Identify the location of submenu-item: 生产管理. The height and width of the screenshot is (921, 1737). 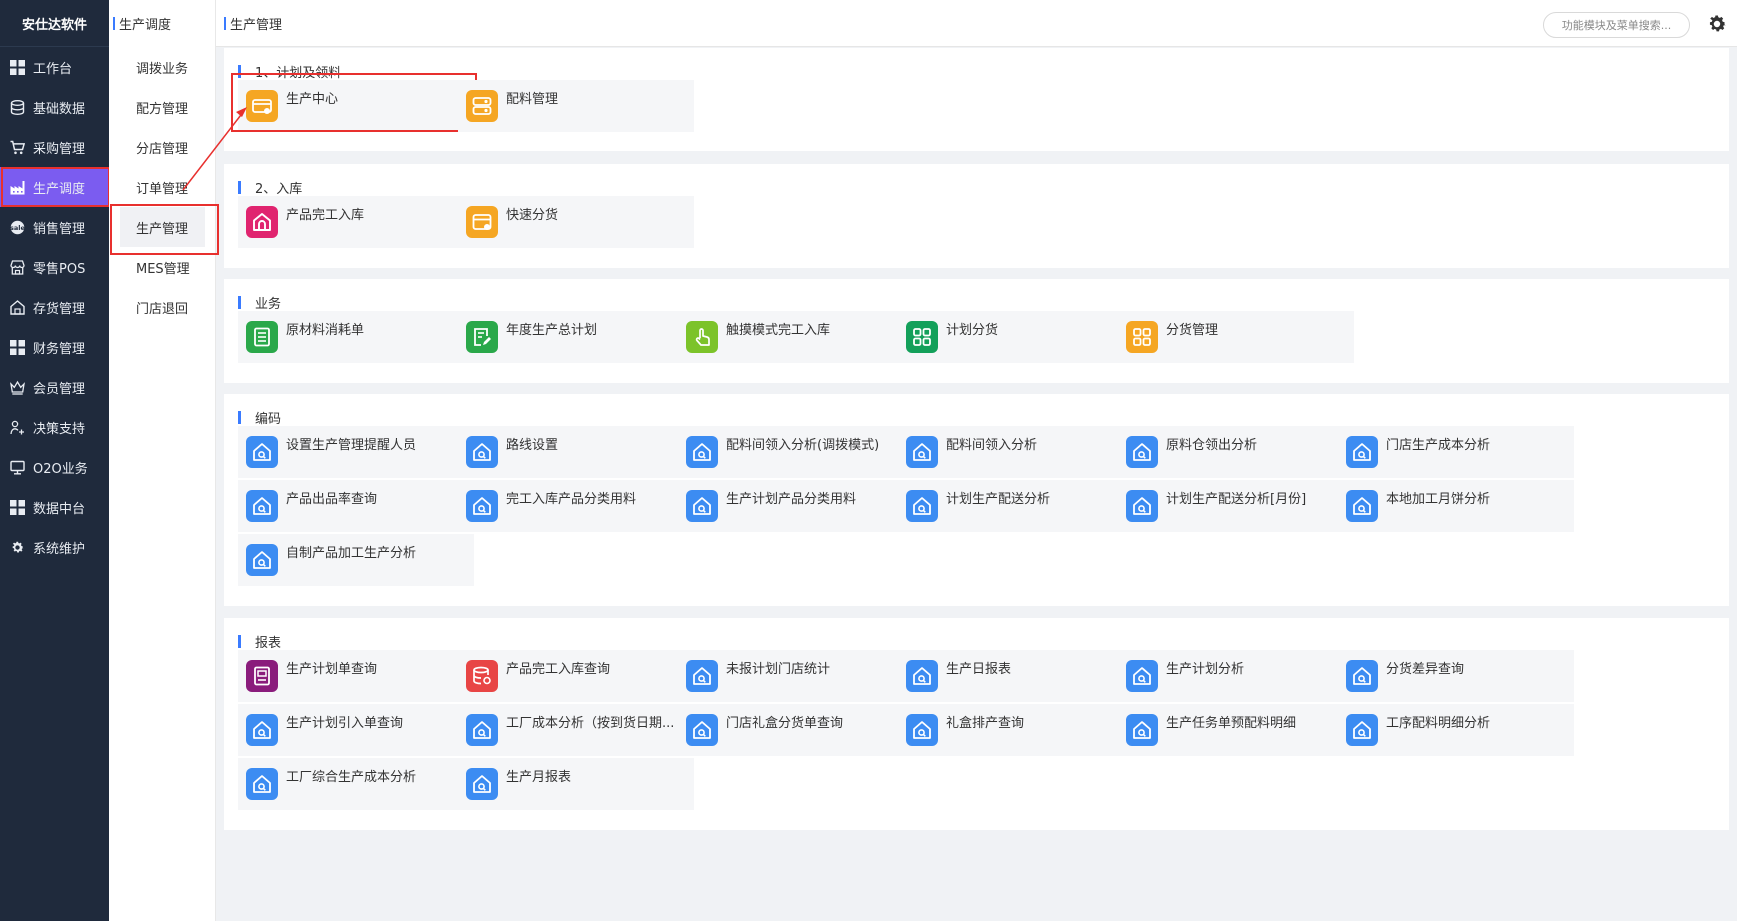
(164, 229).